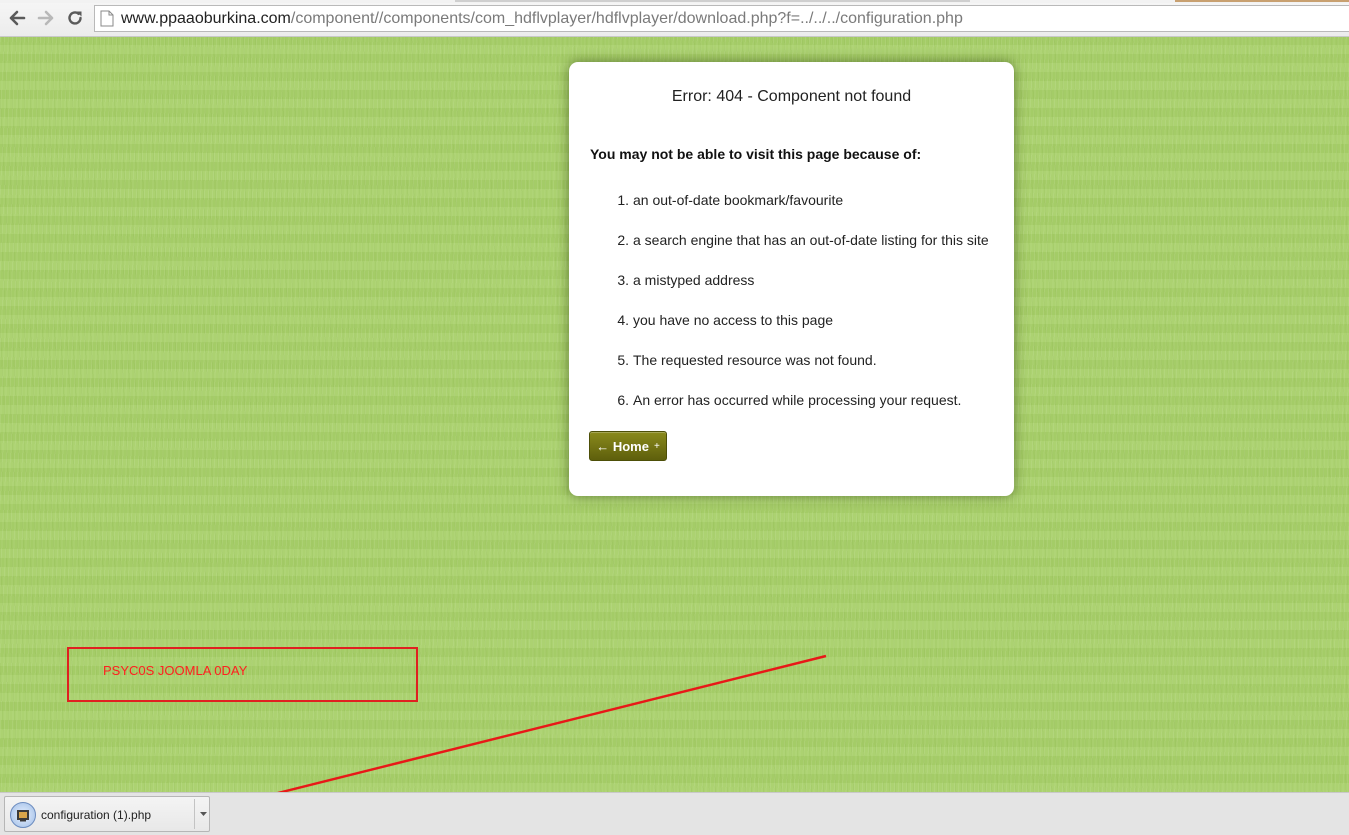  What do you see at coordinates (96, 815) in the screenshot?
I see `download-file-name: configuration (1).php` at bounding box center [96, 815].